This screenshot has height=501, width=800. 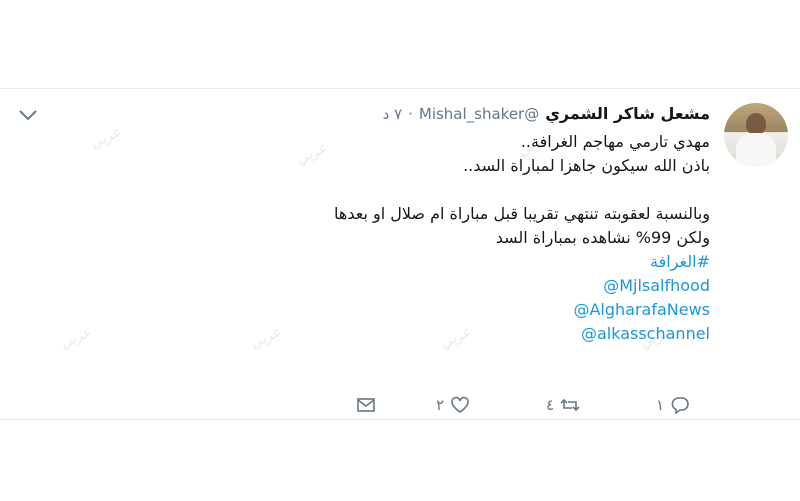 What do you see at coordinates (28, 115) in the screenshot?
I see `chevron-down-icon` at bounding box center [28, 115].